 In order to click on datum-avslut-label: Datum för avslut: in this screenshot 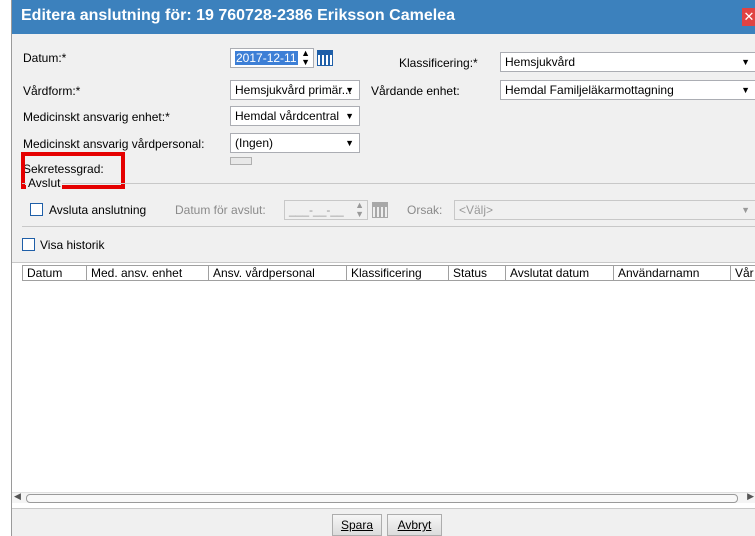, I will do `click(220, 210)`.